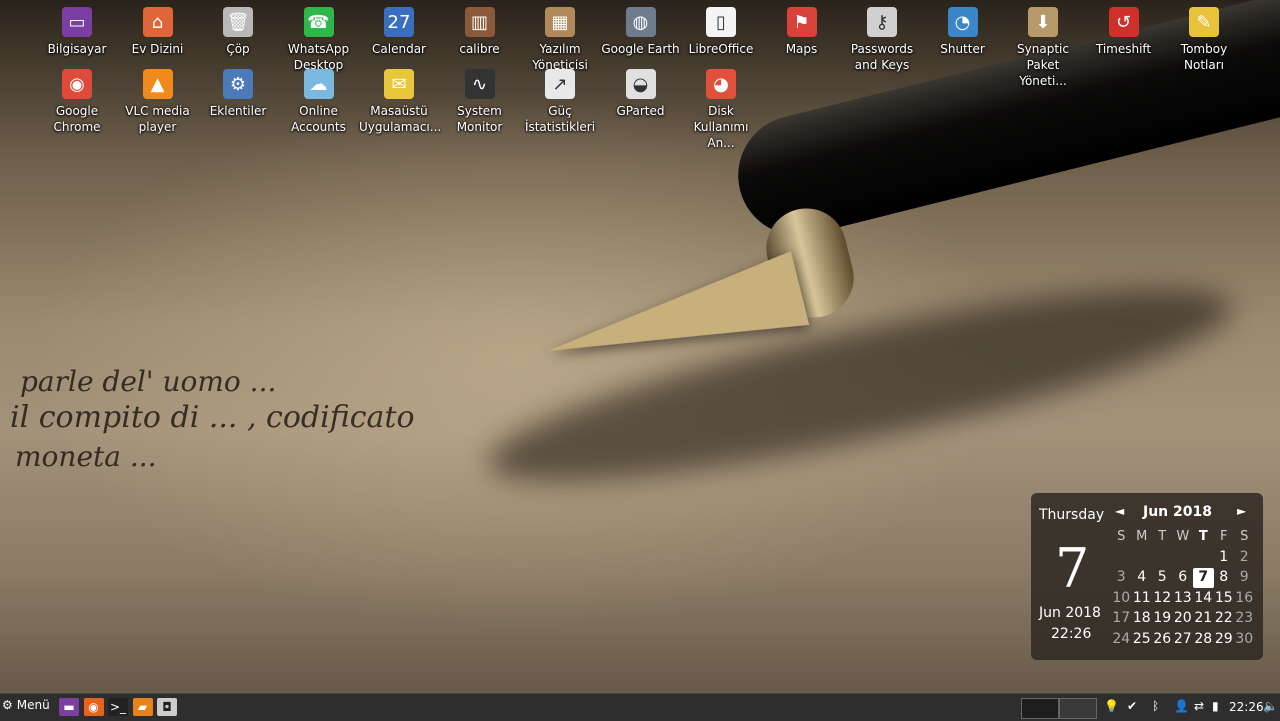 The width and height of the screenshot is (1280, 721). I want to click on screenshot-icon: ◘, so click(167, 707).